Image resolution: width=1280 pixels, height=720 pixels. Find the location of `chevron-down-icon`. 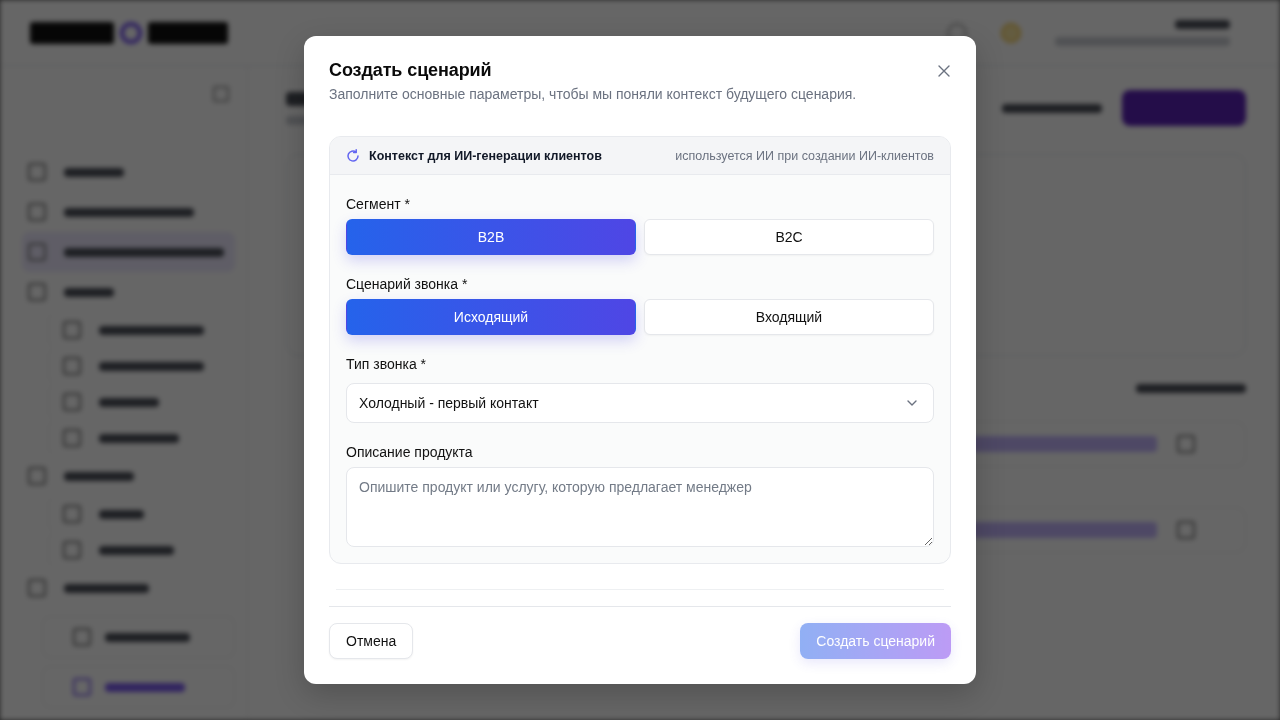

chevron-down-icon is located at coordinates (912, 403).